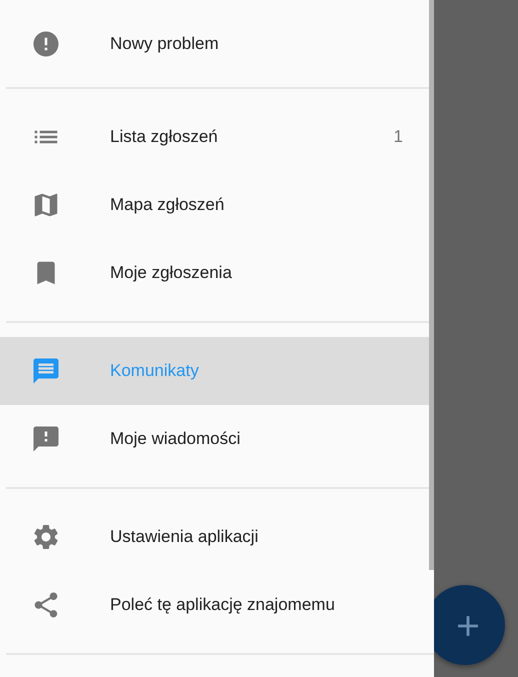 The height and width of the screenshot is (677, 518). Describe the element at coordinates (214, 537) in the screenshot. I see `menu-item: Ustawienia aplikacji` at that location.